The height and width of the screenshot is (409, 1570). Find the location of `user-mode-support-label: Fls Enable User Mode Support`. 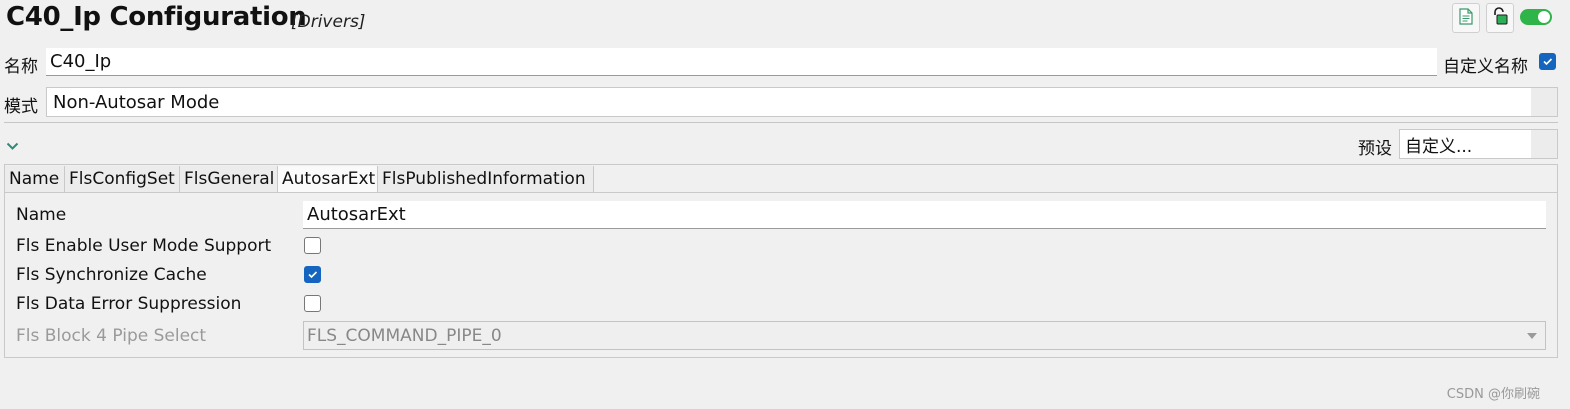

user-mode-support-label: Fls Enable User Mode Support is located at coordinates (144, 246).